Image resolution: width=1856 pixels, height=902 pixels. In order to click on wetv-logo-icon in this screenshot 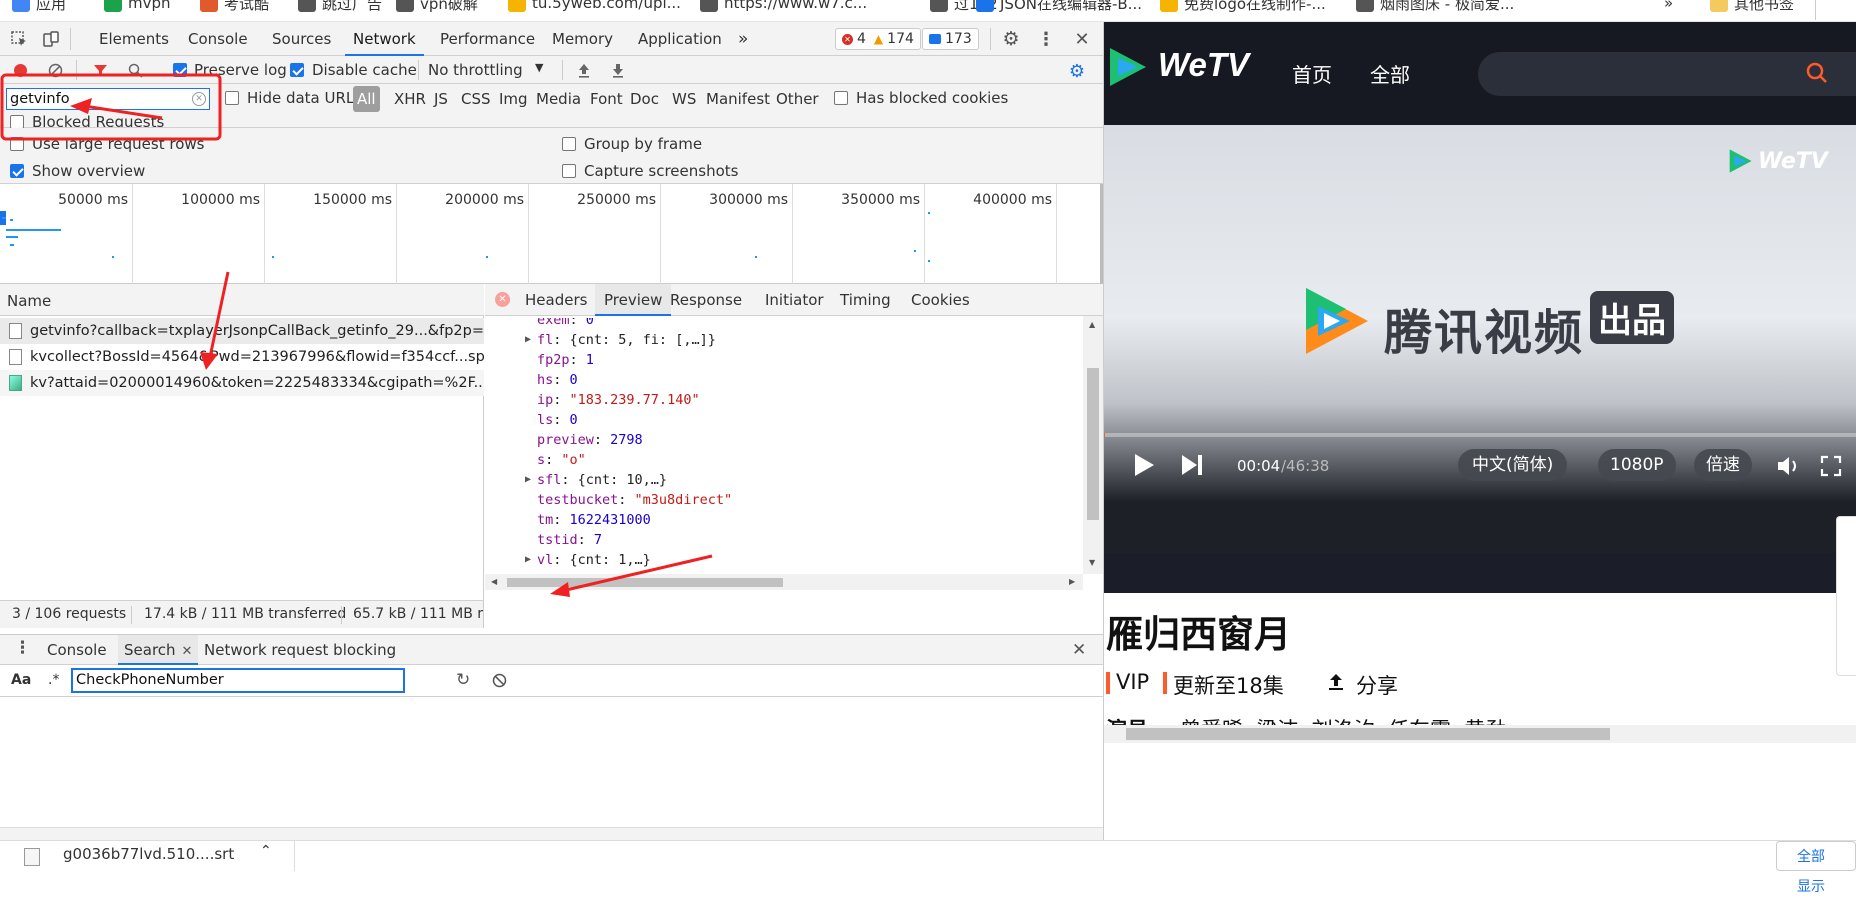, I will do `click(1127, 69)`.